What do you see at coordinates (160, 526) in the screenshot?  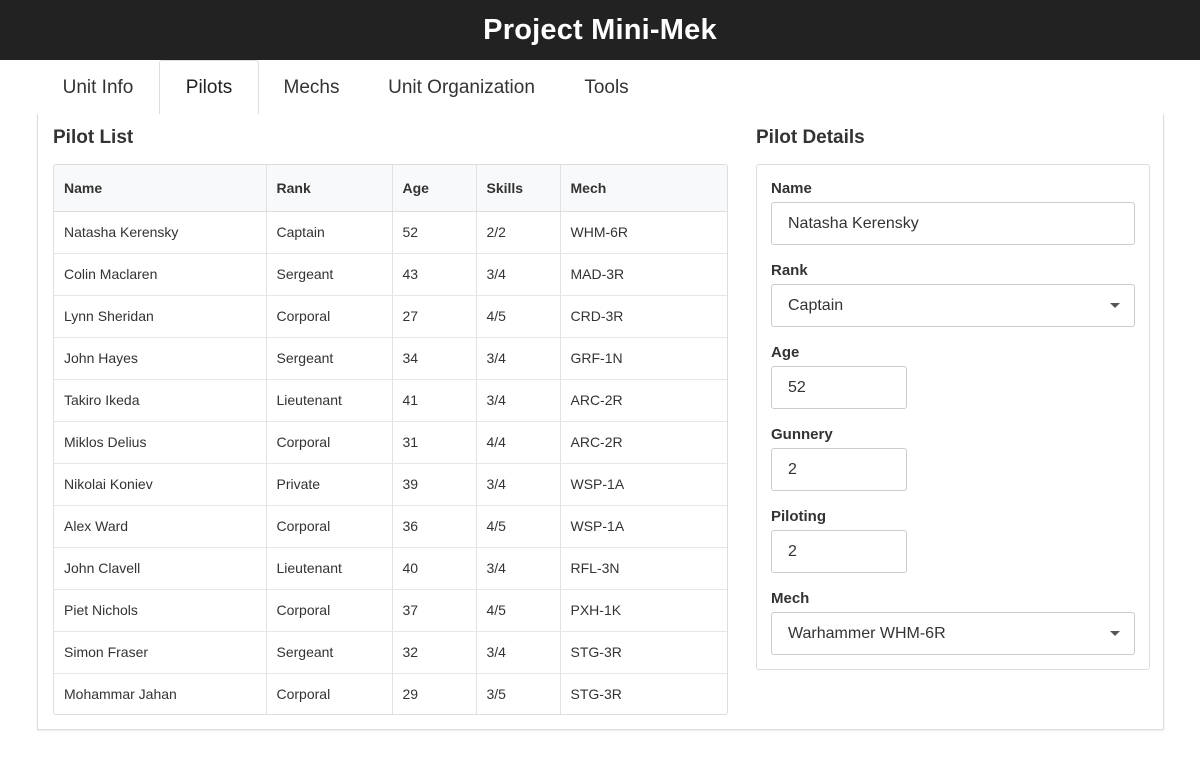 I see `cell-name: Alex Ward` at bounding box center [160, 526].